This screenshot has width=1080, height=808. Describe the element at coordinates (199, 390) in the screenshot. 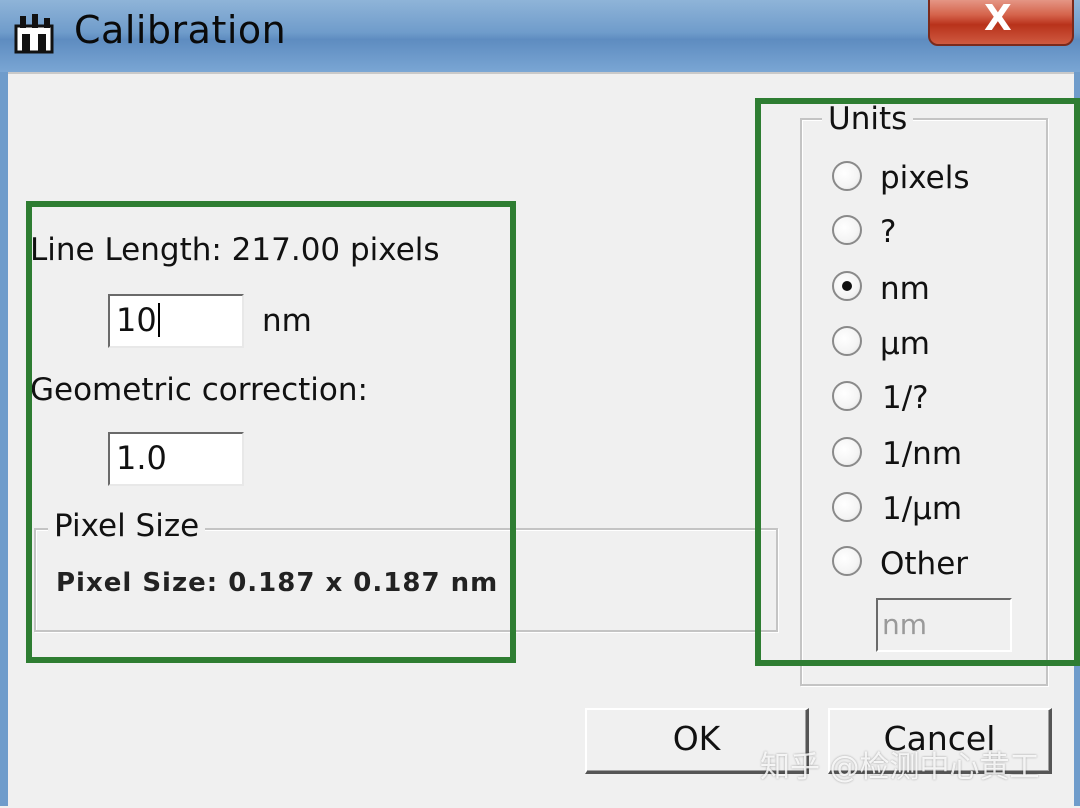

I see `geometric-correction-label: Geometric correction:` at that location.